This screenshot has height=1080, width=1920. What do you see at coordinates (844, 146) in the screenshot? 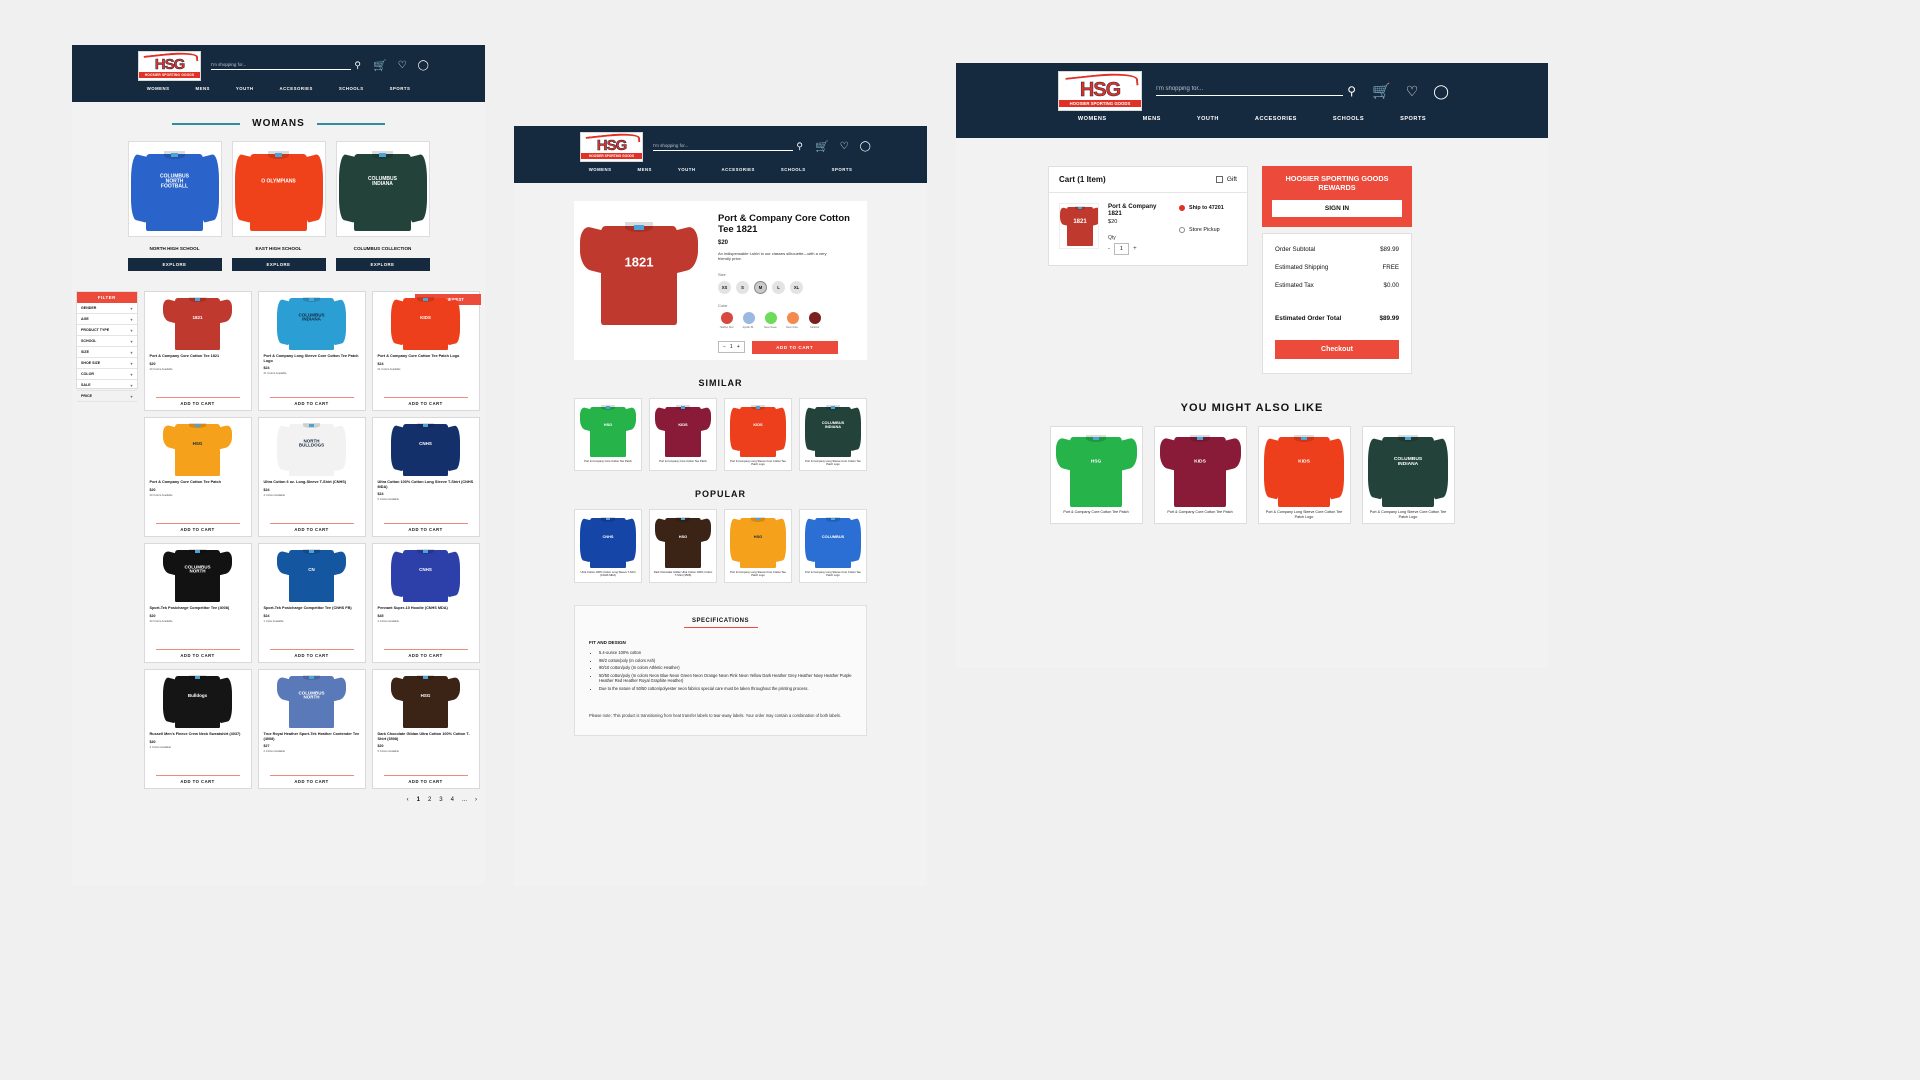
I see `pdp-heart-icon: ♡` at bounding box center [844, 146].